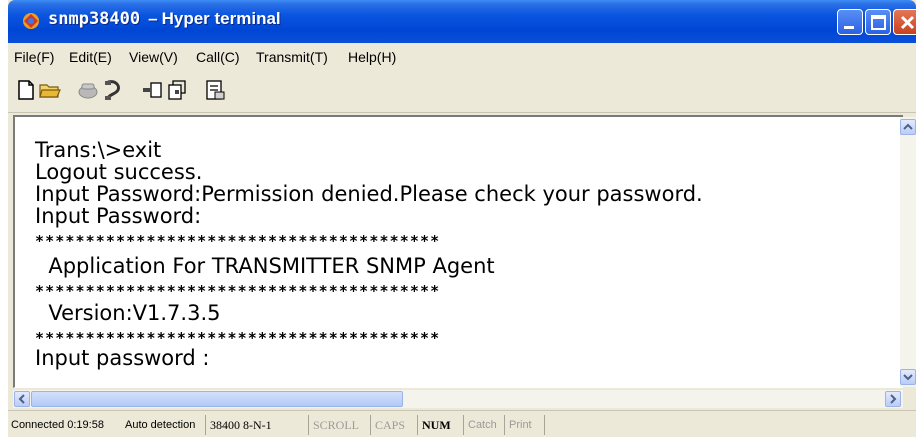 The height and width of the screenshot is (437, 916). I want to click on window-title-app: Hyper terminal, so click(221, 18).